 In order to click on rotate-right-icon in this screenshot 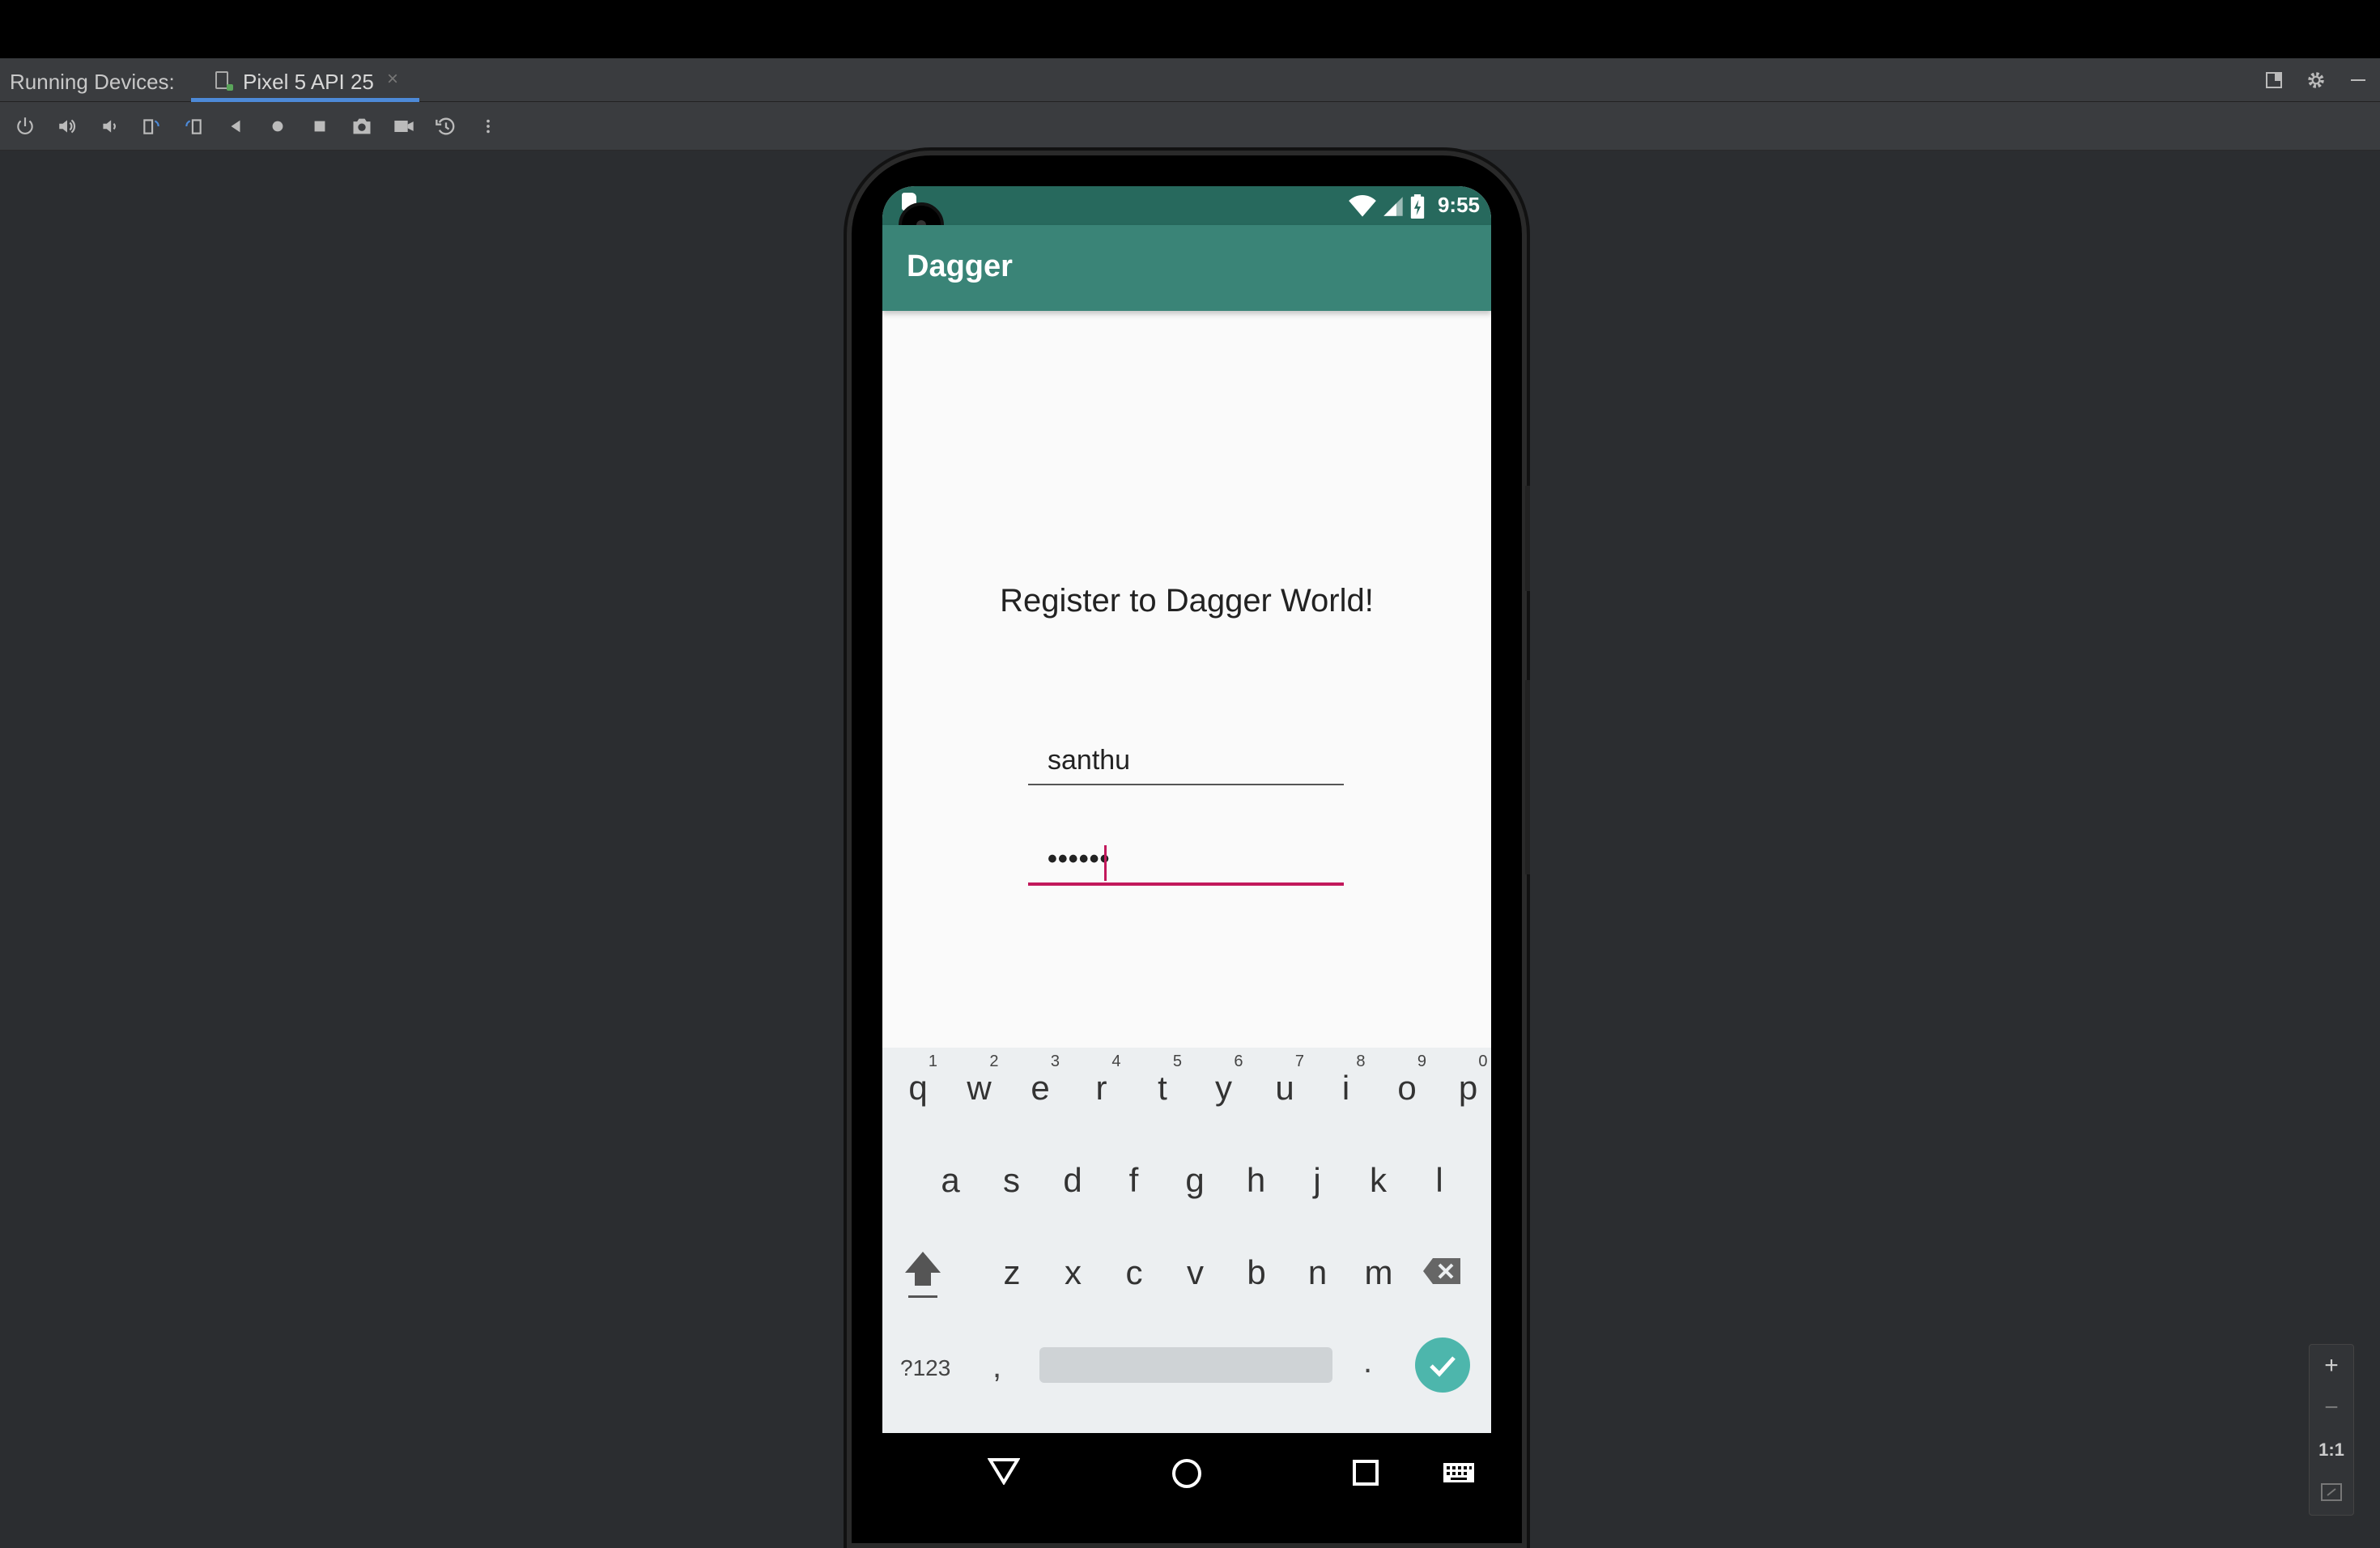, I will do `click(193, 126)`.